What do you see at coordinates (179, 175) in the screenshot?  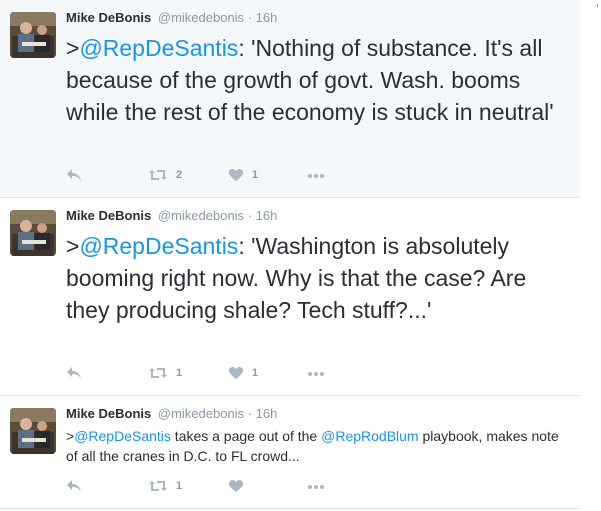 I see `retweet-count: 2` at bounding box center [179, 175].